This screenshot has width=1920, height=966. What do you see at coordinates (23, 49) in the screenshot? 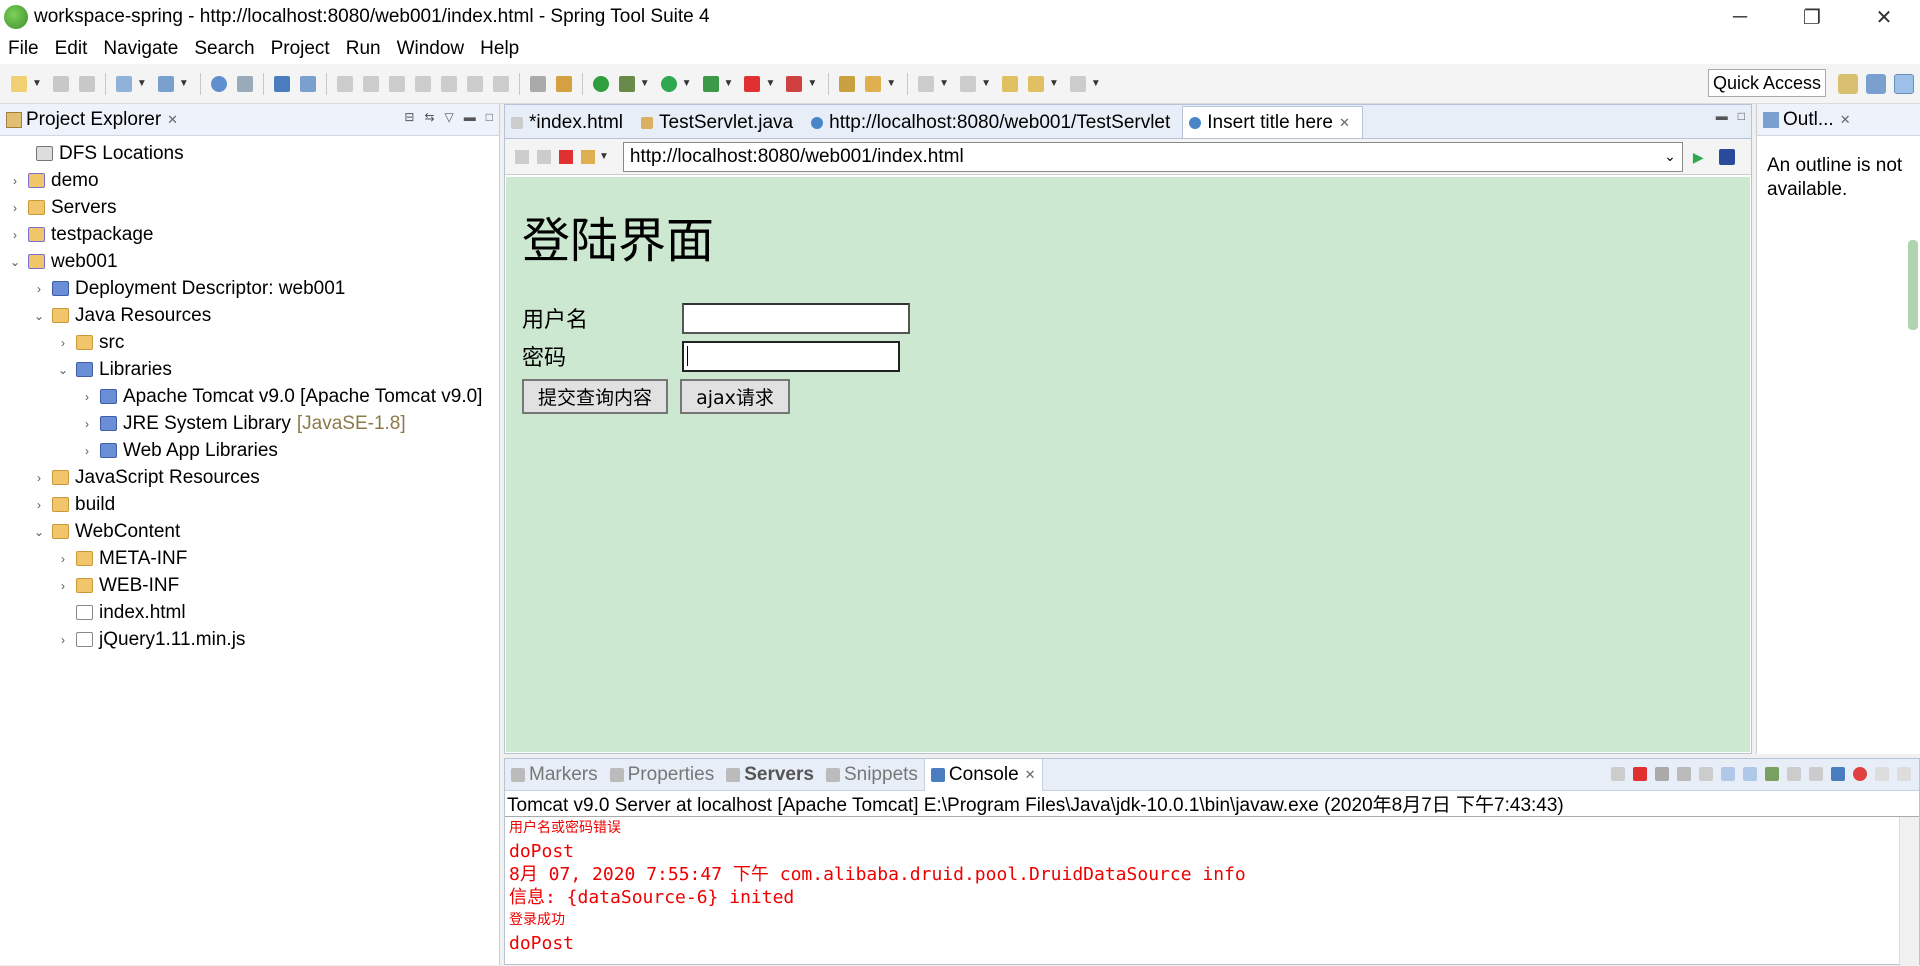
I see `menu-file: File` at bounding box center [23, 49].